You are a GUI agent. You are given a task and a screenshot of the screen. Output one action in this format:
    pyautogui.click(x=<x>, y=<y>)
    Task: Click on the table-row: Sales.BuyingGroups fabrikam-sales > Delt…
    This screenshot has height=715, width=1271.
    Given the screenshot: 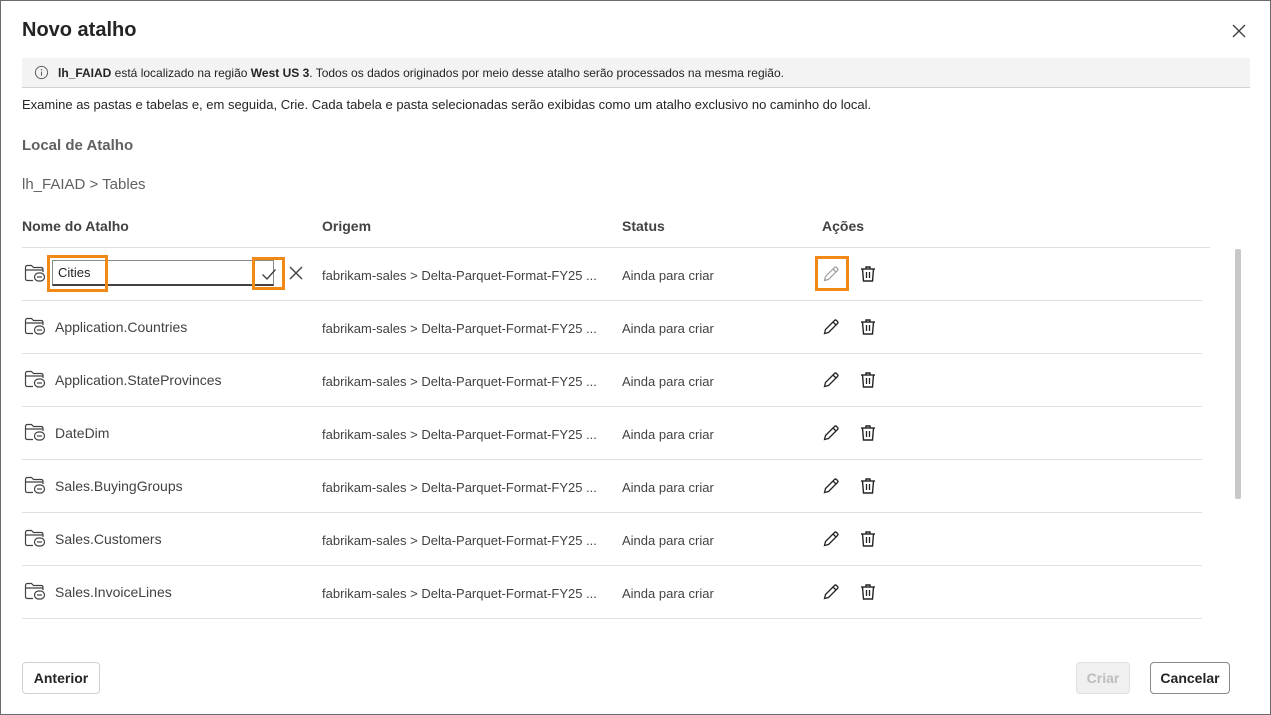 What is the action you would take?
    pyautogui.click(x=612, y=486)
    